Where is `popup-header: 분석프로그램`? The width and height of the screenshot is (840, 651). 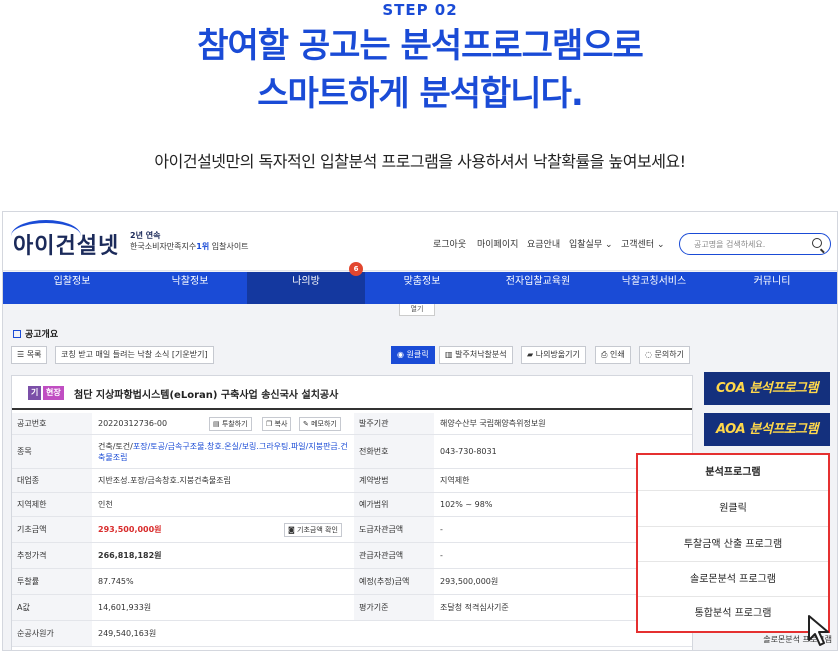
popup-header: 분석프로그램 is located at coordinates (733, 473).